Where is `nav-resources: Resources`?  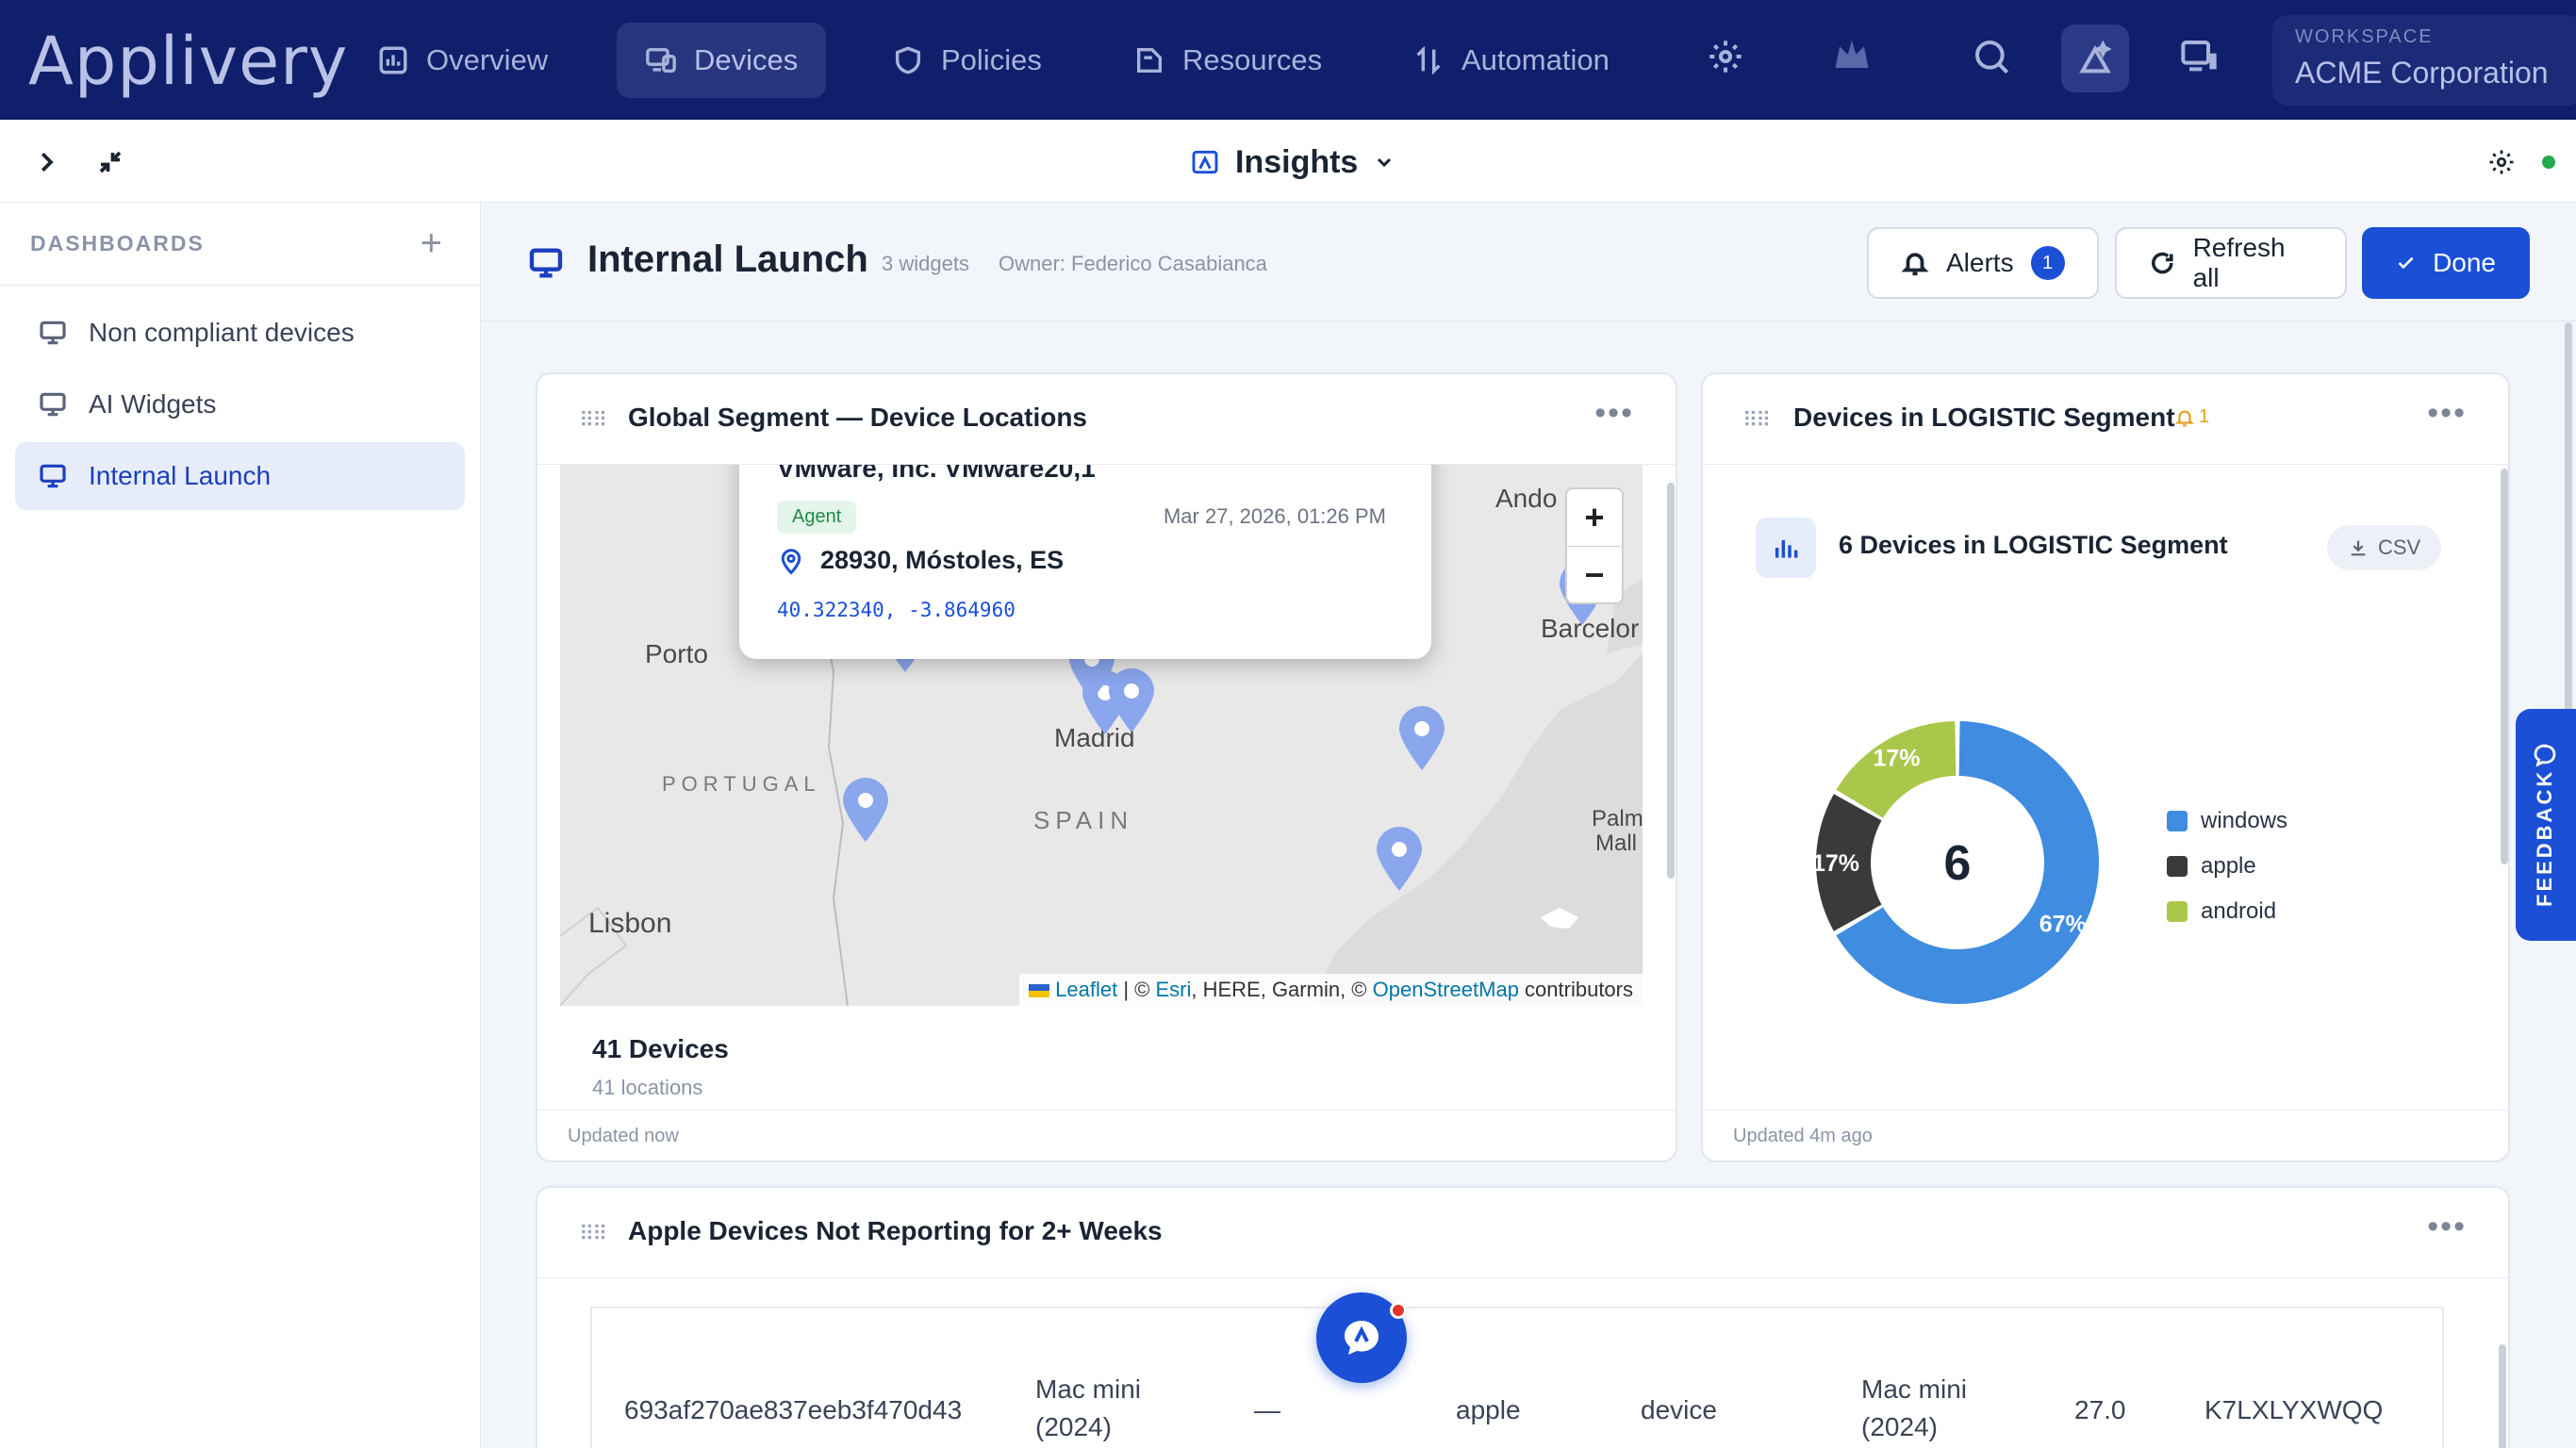 nav-resources: Resources is located at coordinates (1227, 60).